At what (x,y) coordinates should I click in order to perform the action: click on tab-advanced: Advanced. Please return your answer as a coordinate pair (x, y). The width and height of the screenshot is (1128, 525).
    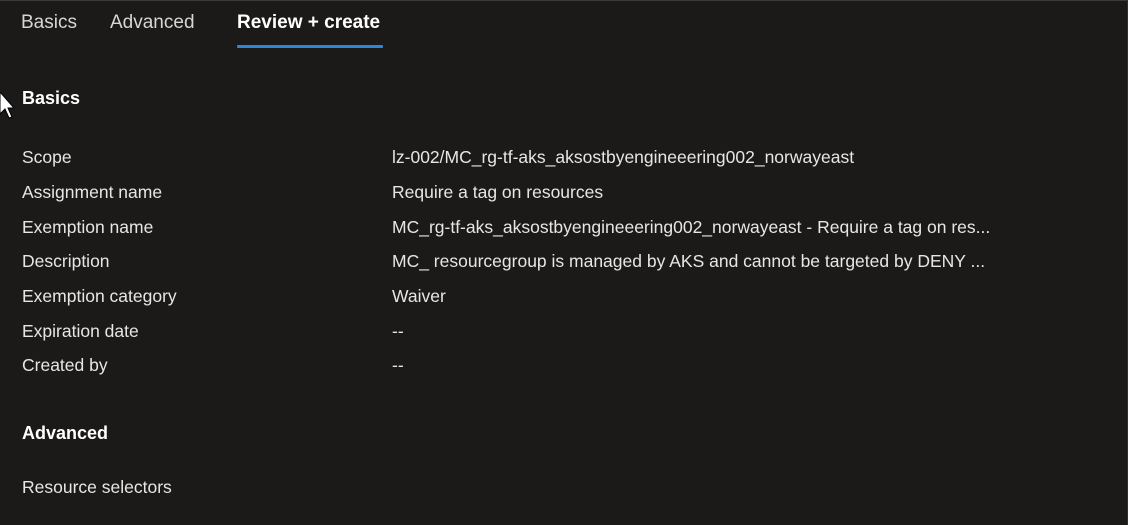
    Looking at the image, I should click on (152, 23).